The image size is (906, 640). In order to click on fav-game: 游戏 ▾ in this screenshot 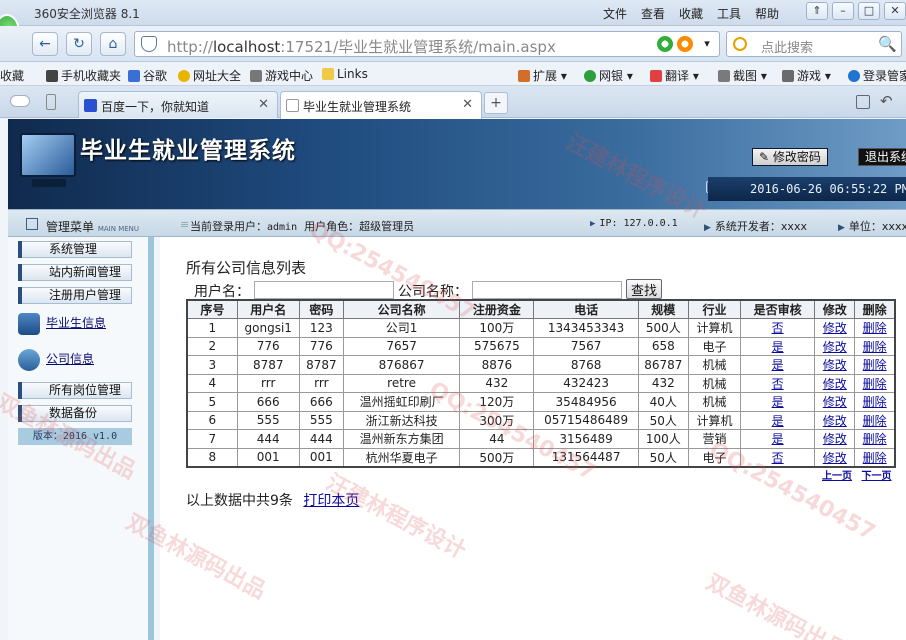, I will do `click(806, 75)`.